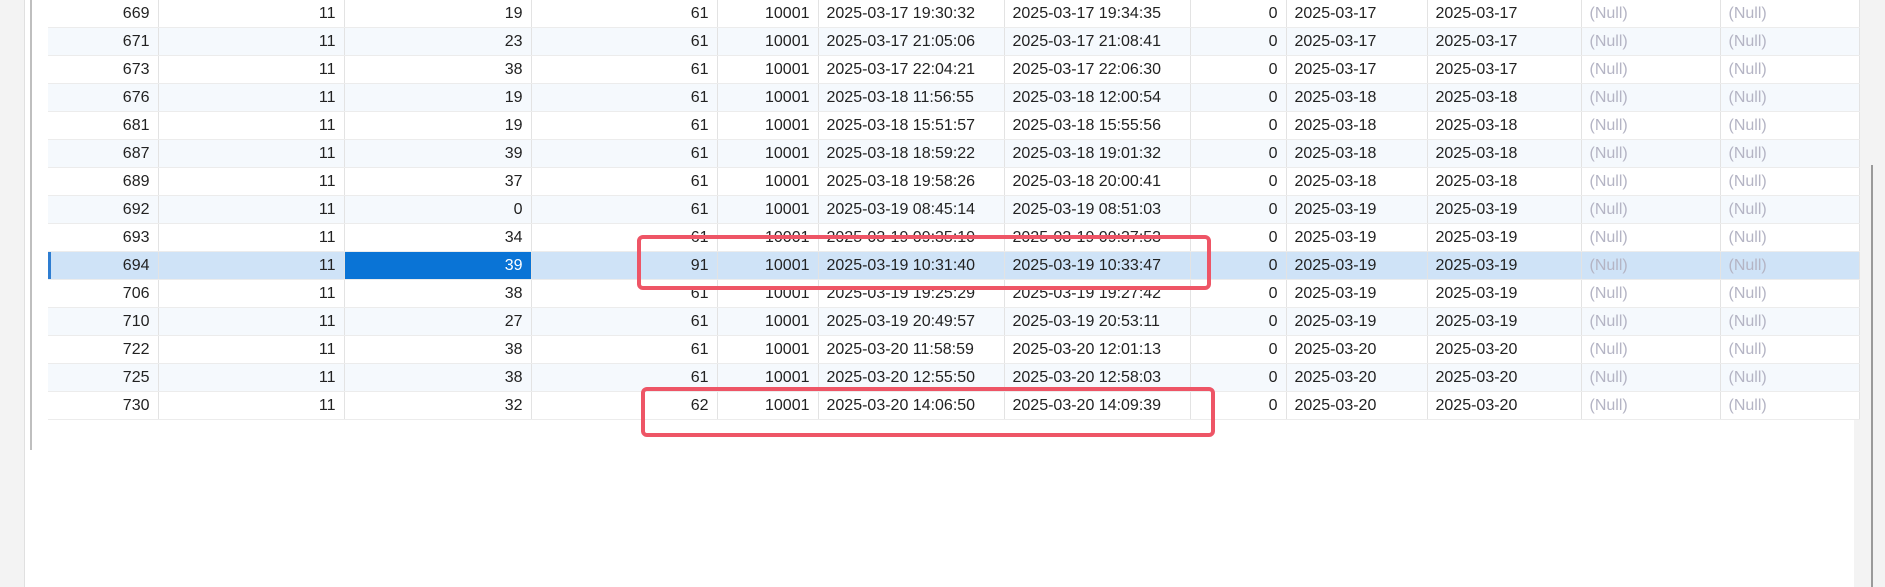  Describe the element at coordinates (103, 209) in the screenshot. I see `cell-id: 692` at that location.